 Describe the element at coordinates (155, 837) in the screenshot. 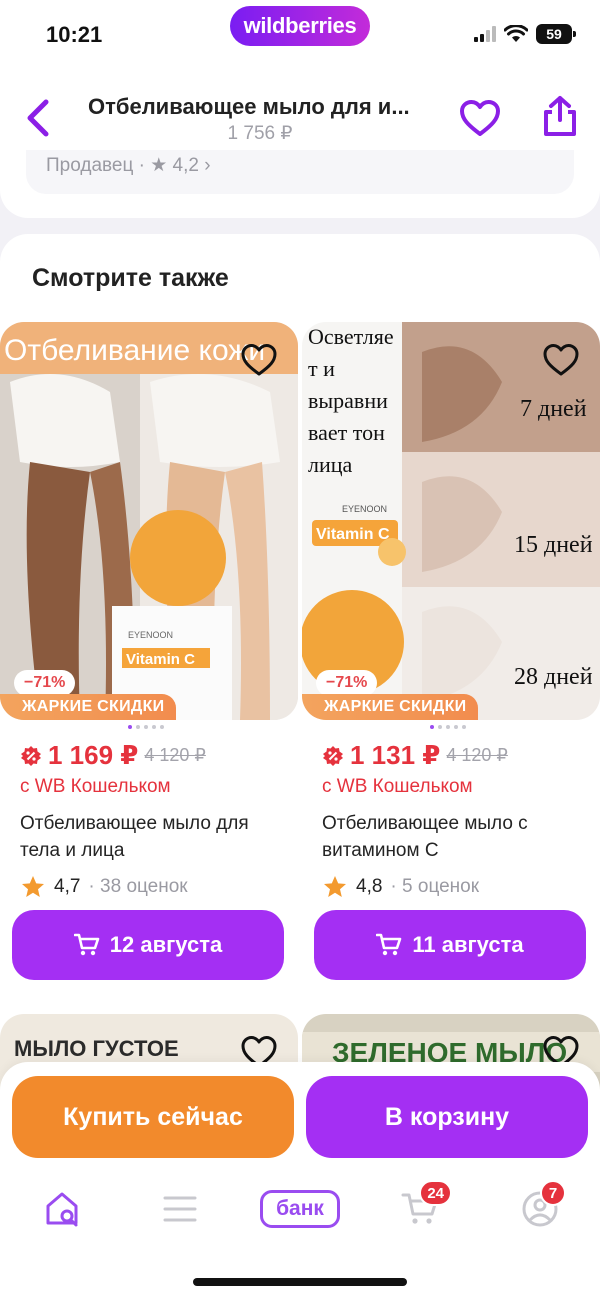

I see `product-name: Отбеливающее мыло для тела и лица` at that location.